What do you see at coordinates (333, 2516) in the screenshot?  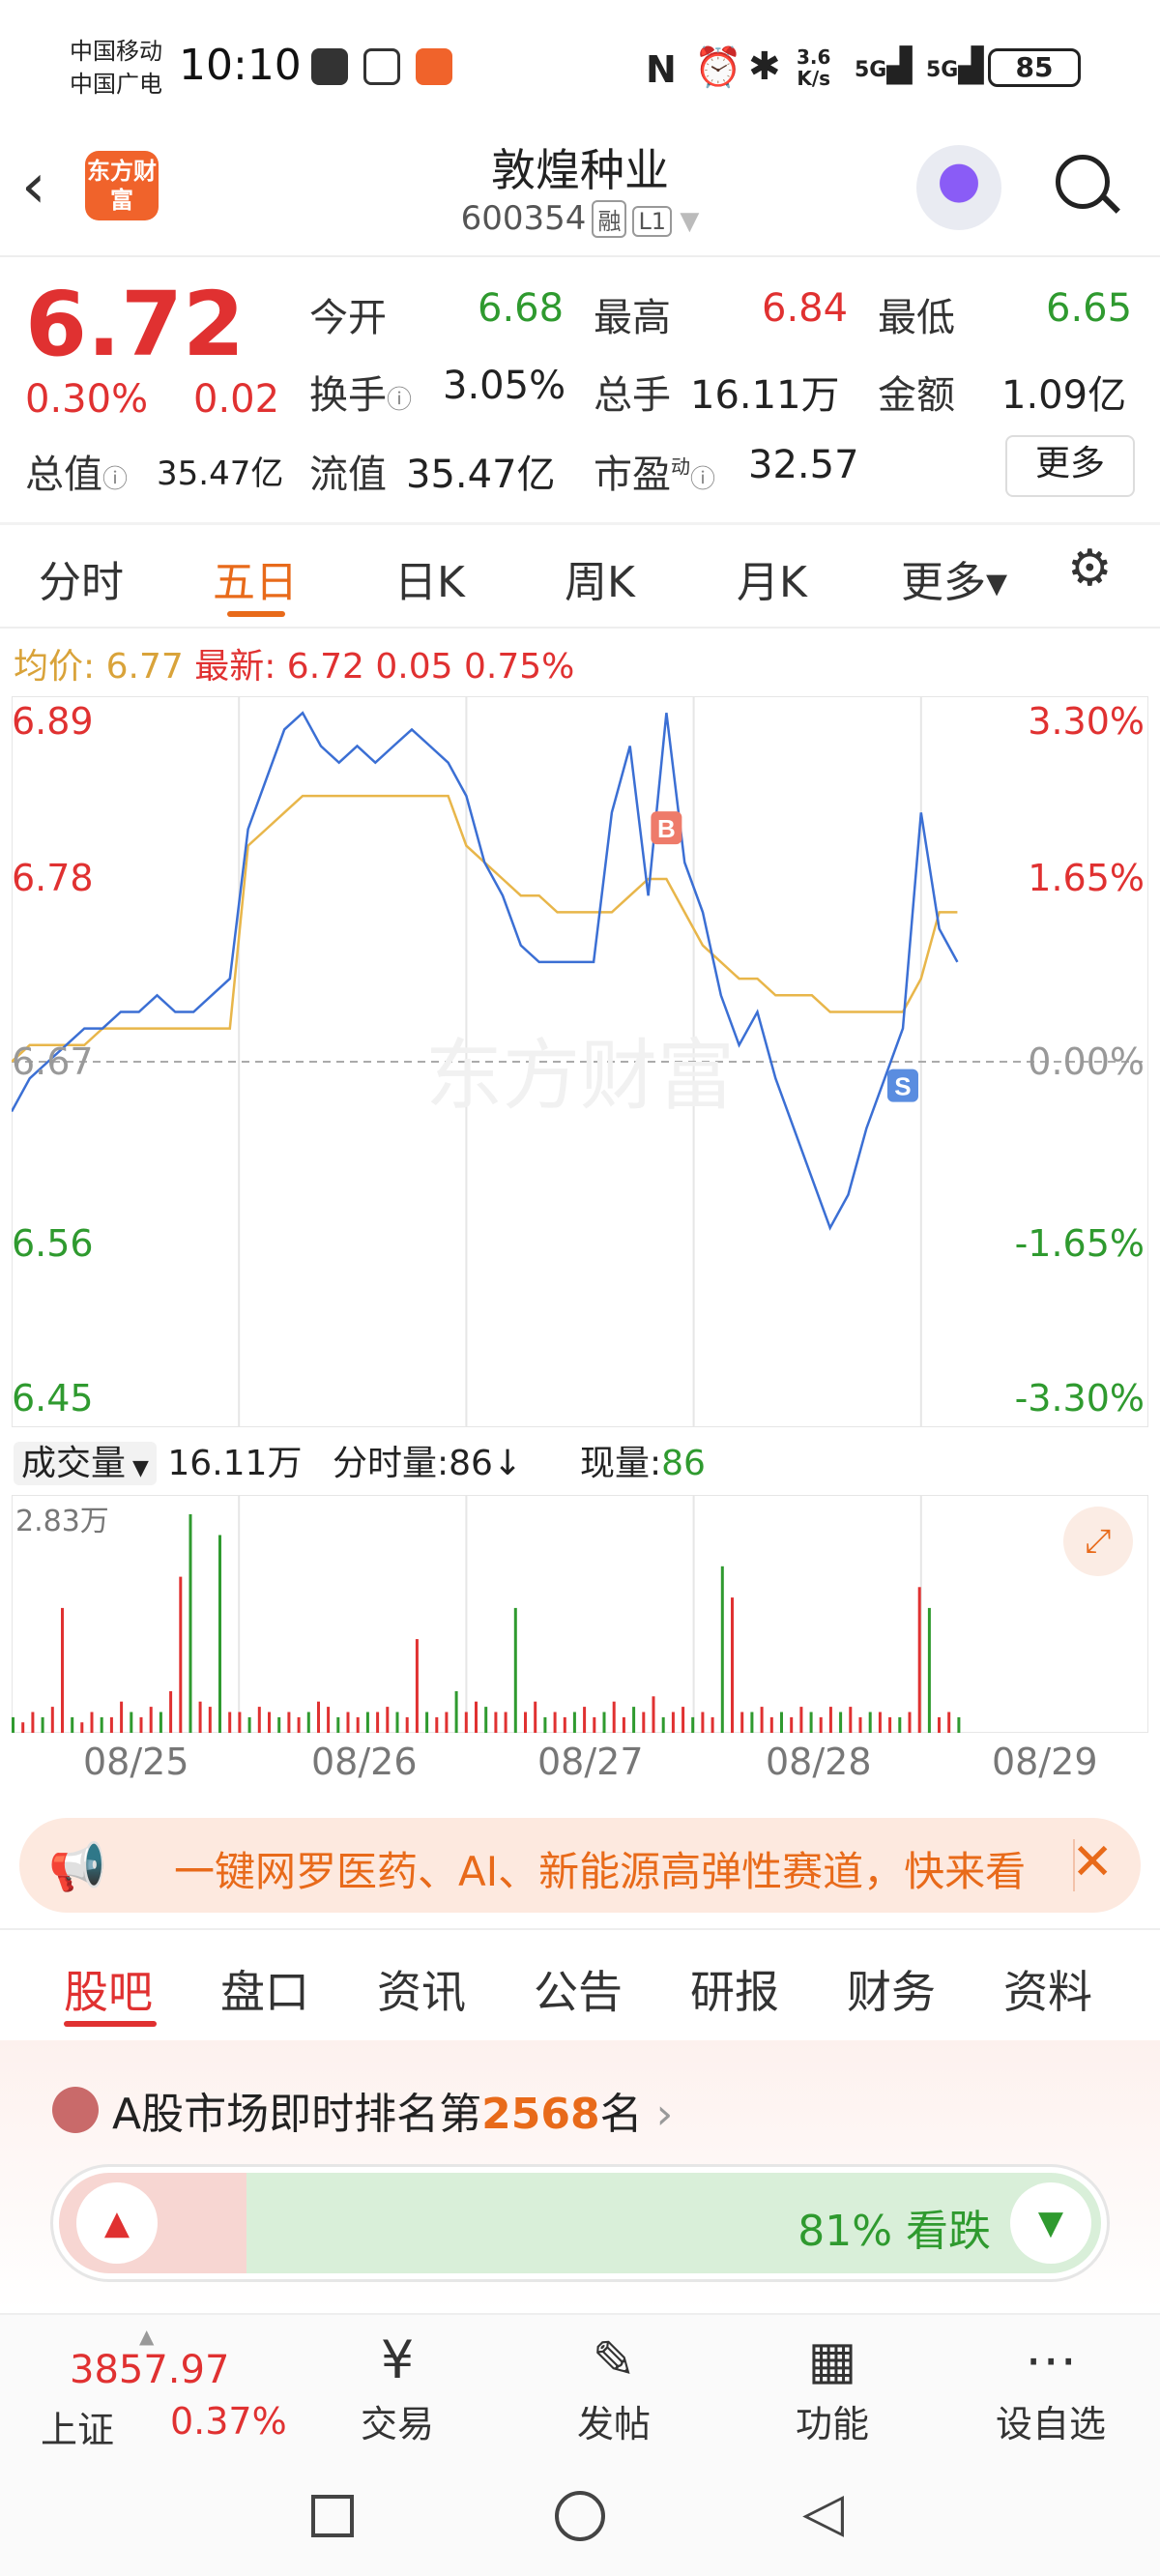 I see `recent-apps-icon` at bounding box center [333, 2516].